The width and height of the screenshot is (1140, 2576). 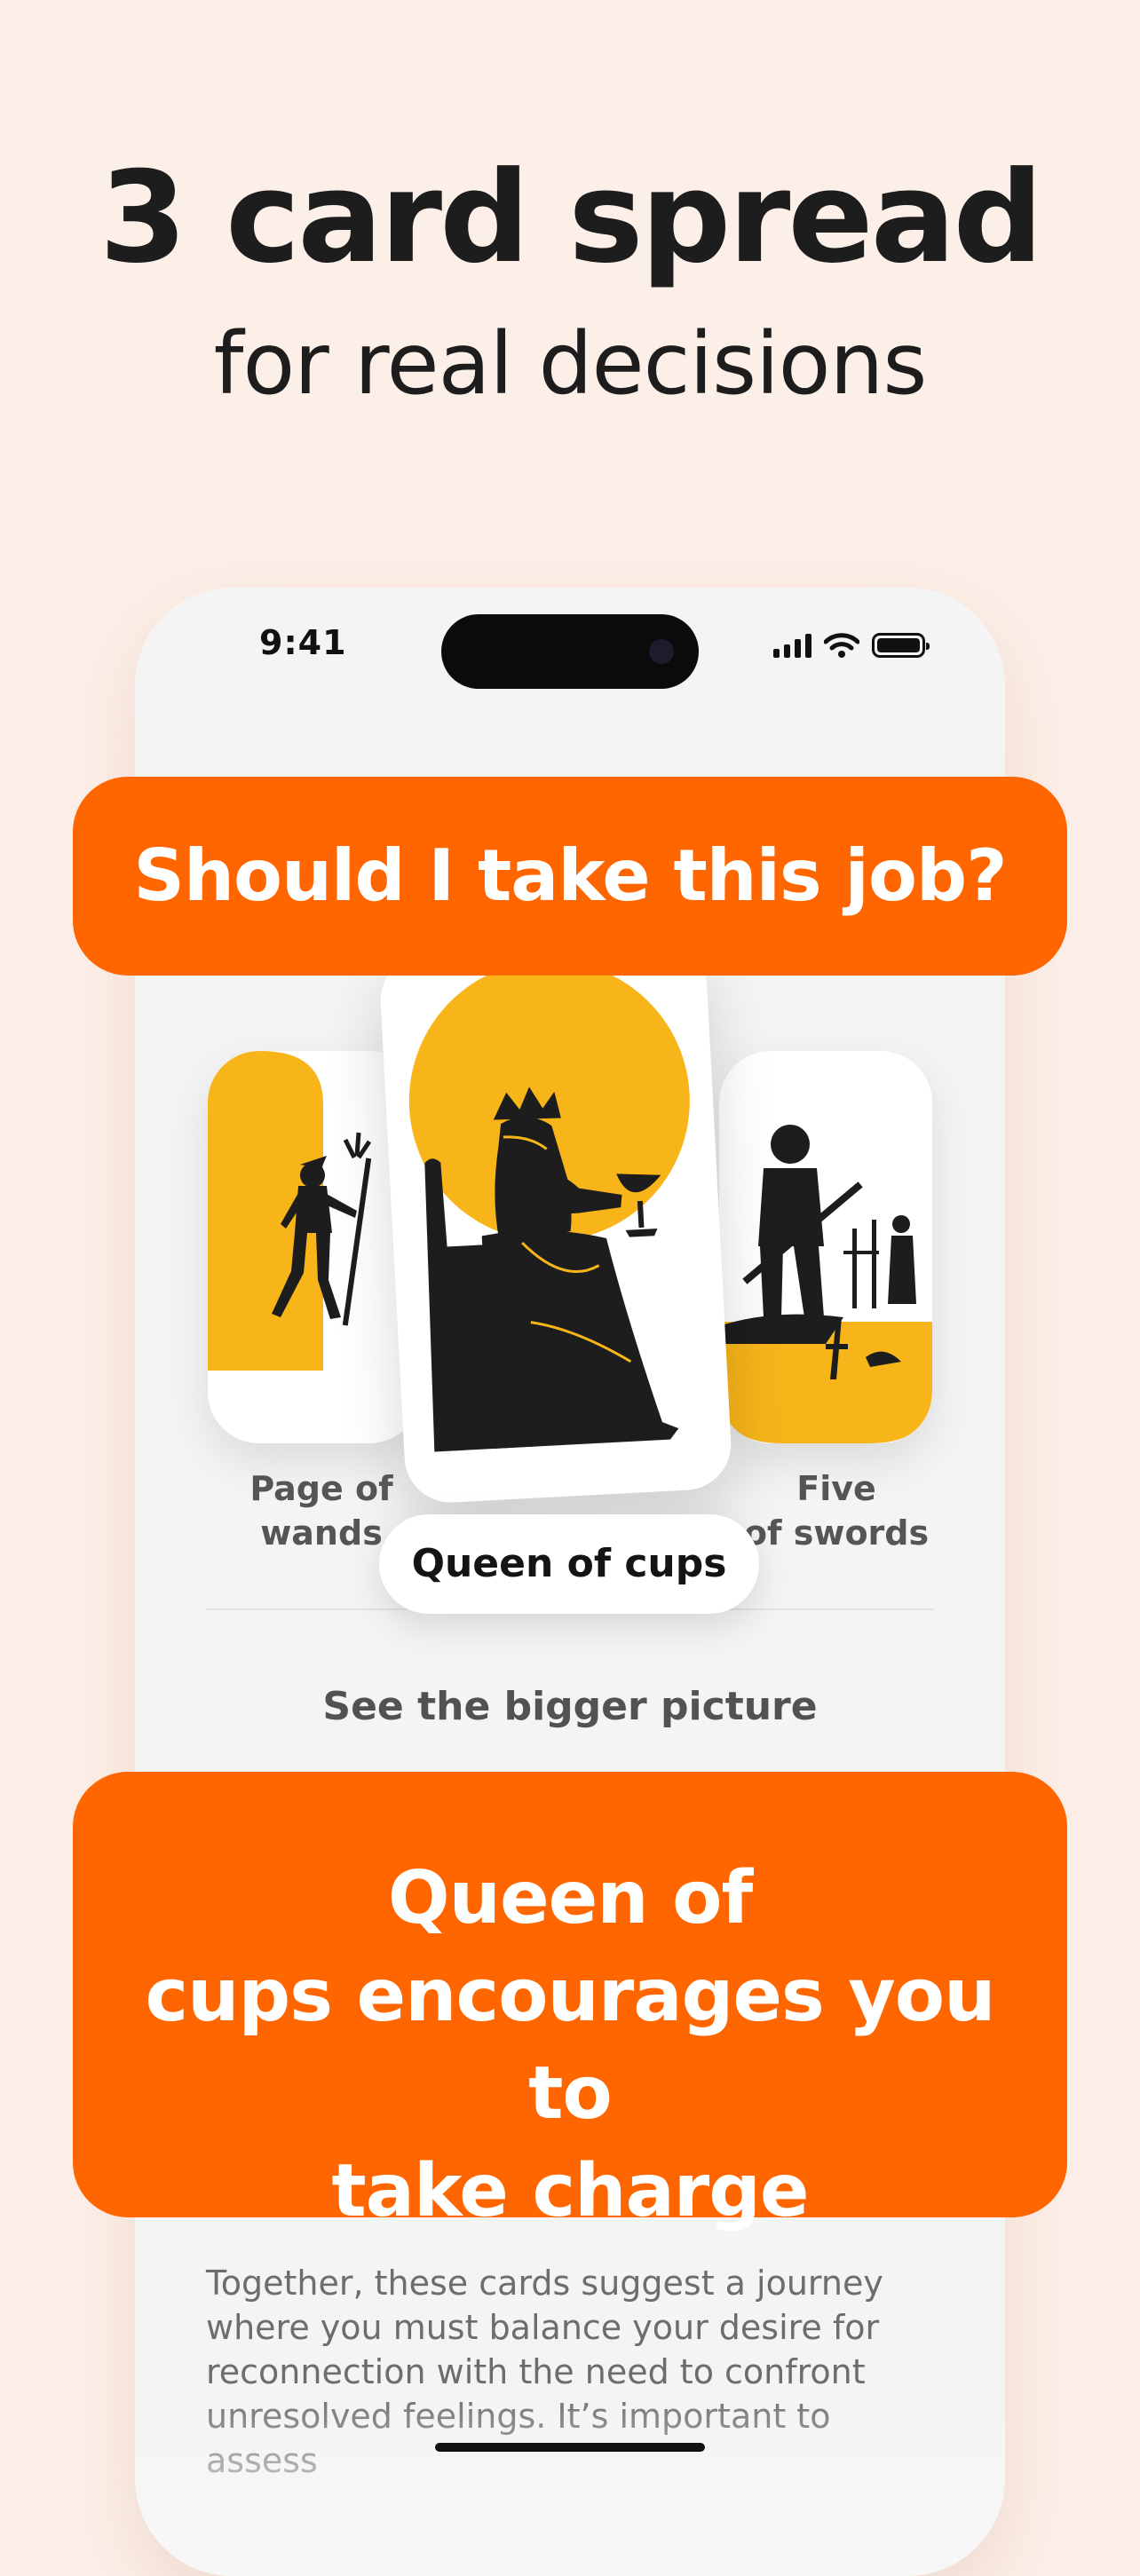 What do you see at coordinates (571, 218) in the screenshot?
I see `headline-title: 3 card spread` at bounding box center [571, 218].